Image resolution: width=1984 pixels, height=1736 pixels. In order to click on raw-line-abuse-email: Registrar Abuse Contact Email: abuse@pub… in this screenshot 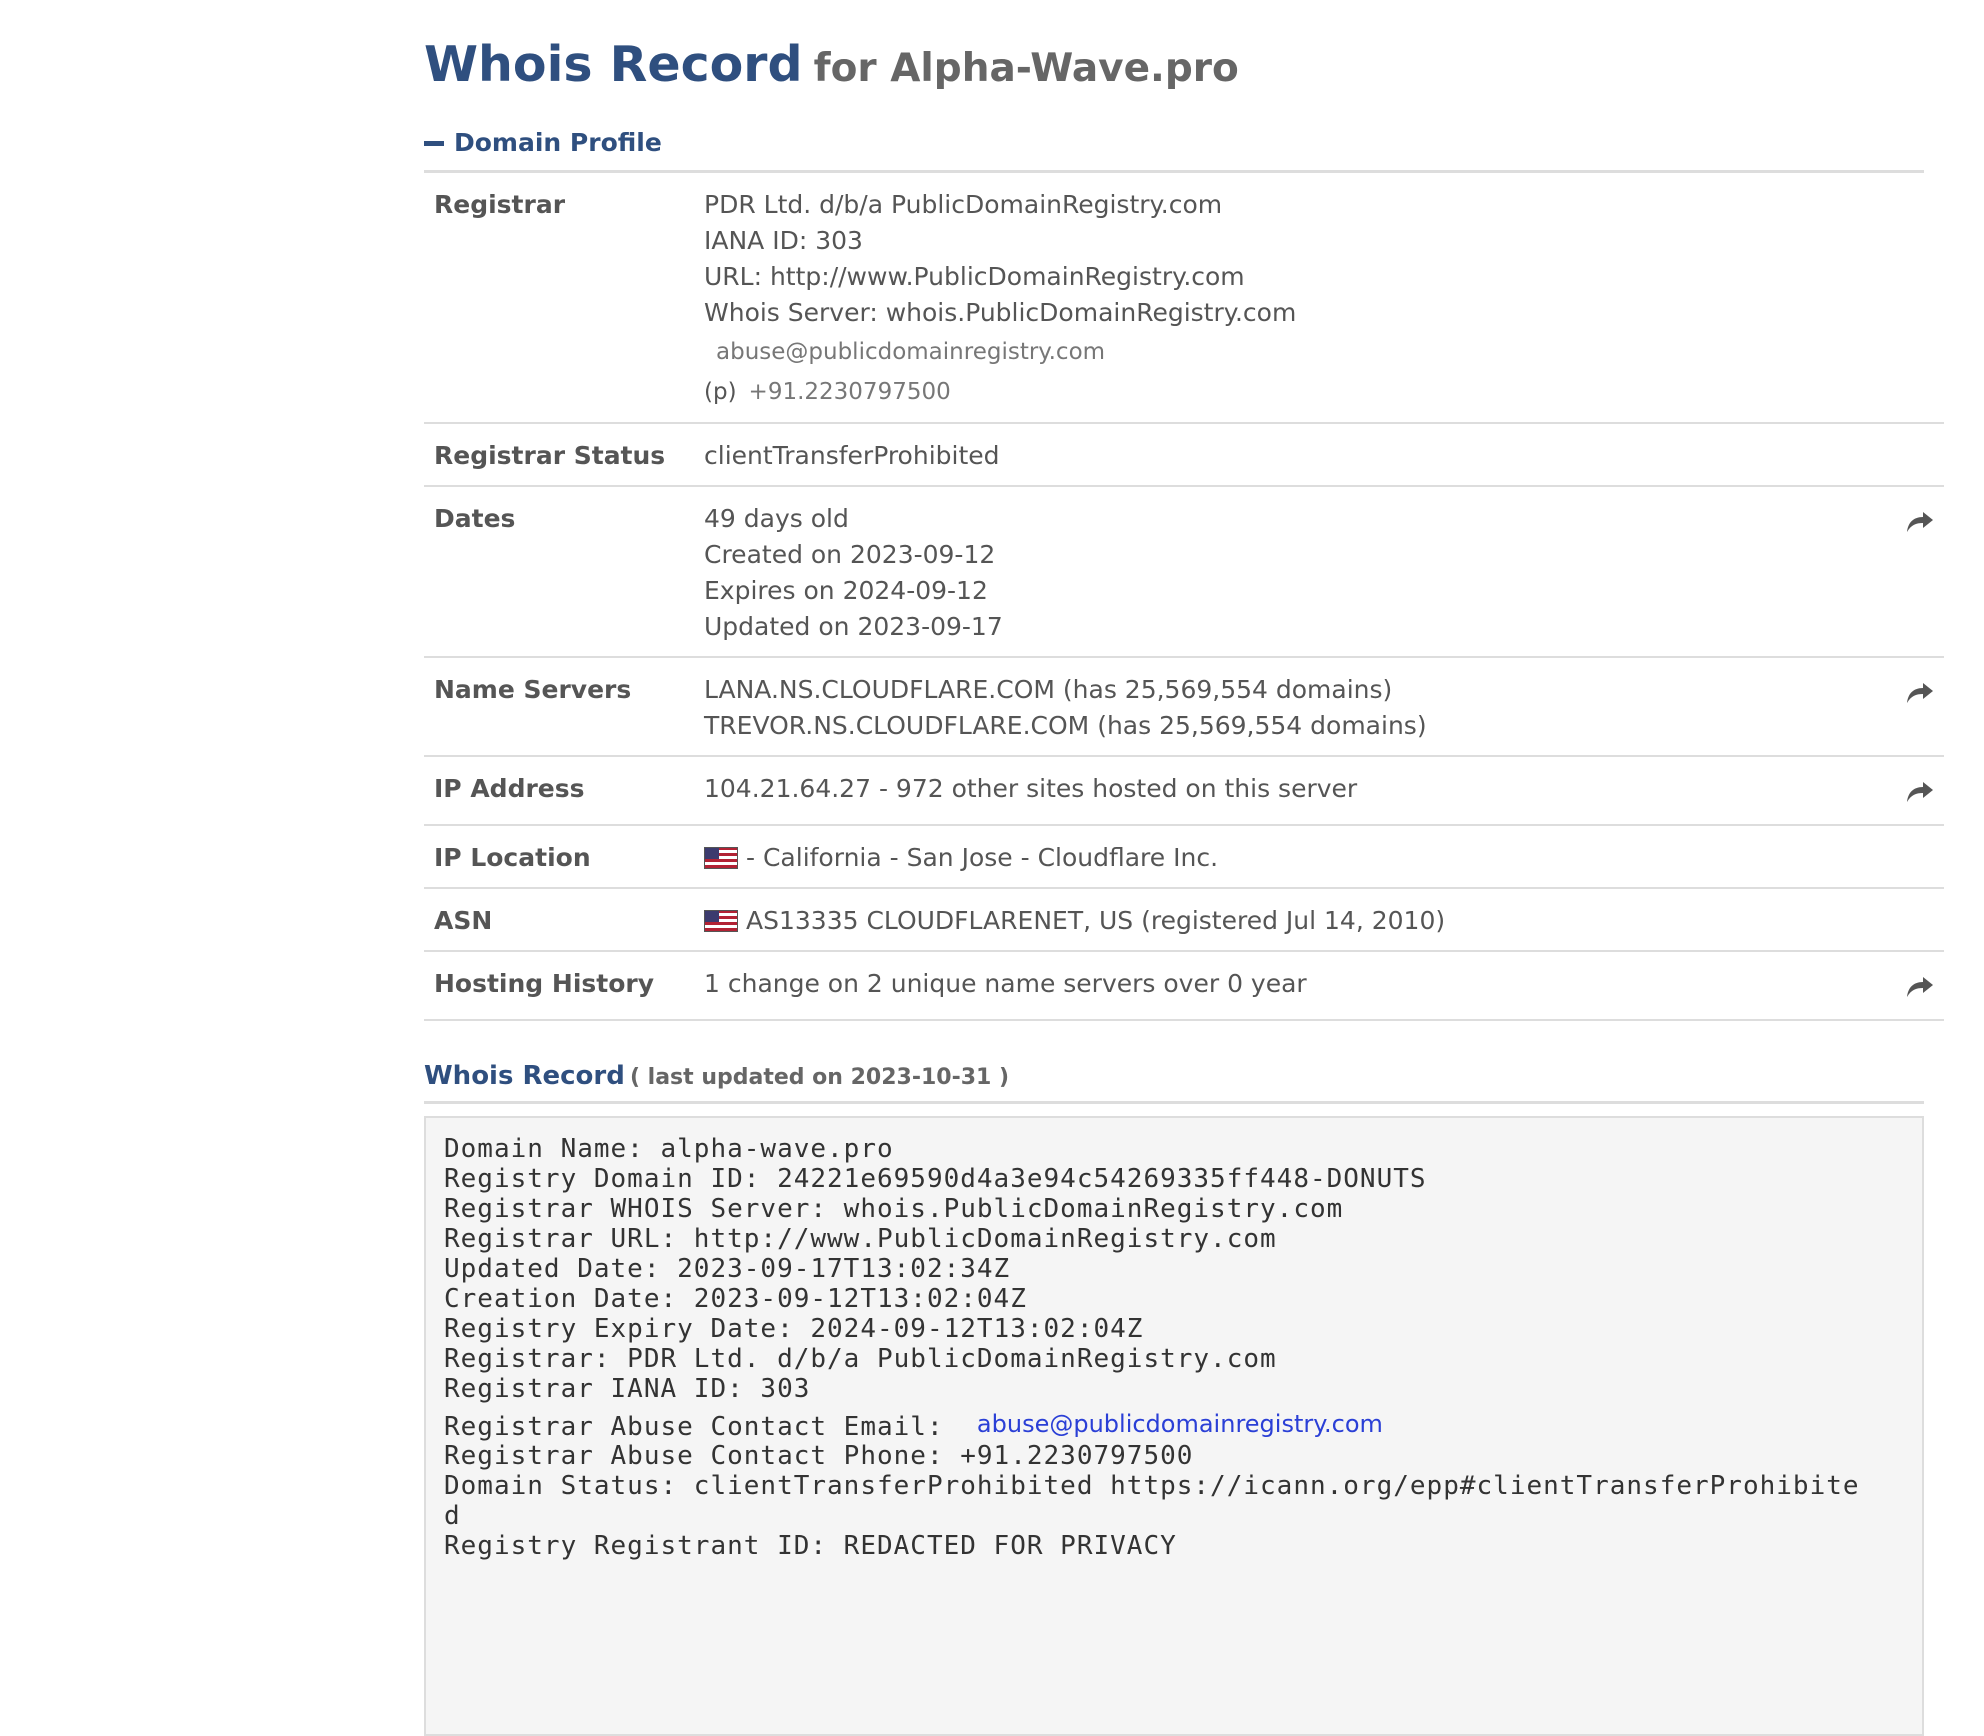, I will do `click(1174, 1423)`.